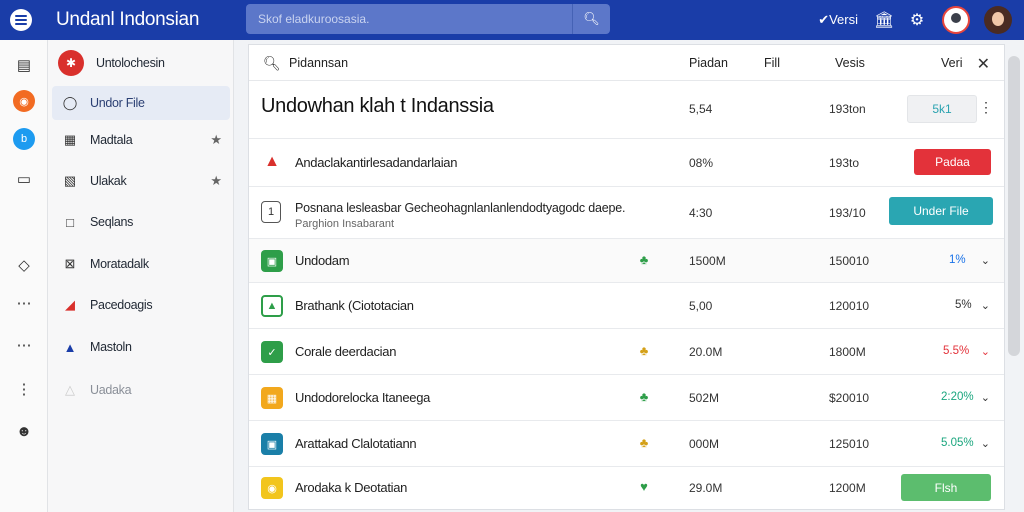 This screenshot has height=512, width=1024. Describe the element at coordinates (271, 212) in the screenshot. I see `file-icon: 1` at that location.